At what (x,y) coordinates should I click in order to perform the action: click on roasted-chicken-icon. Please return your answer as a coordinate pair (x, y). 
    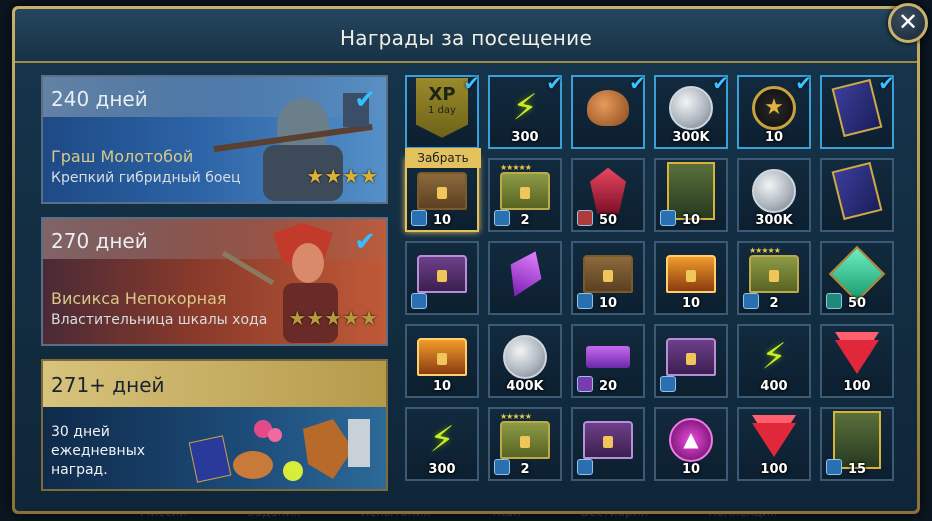
    Looking at the image, I should click on (608, 107).